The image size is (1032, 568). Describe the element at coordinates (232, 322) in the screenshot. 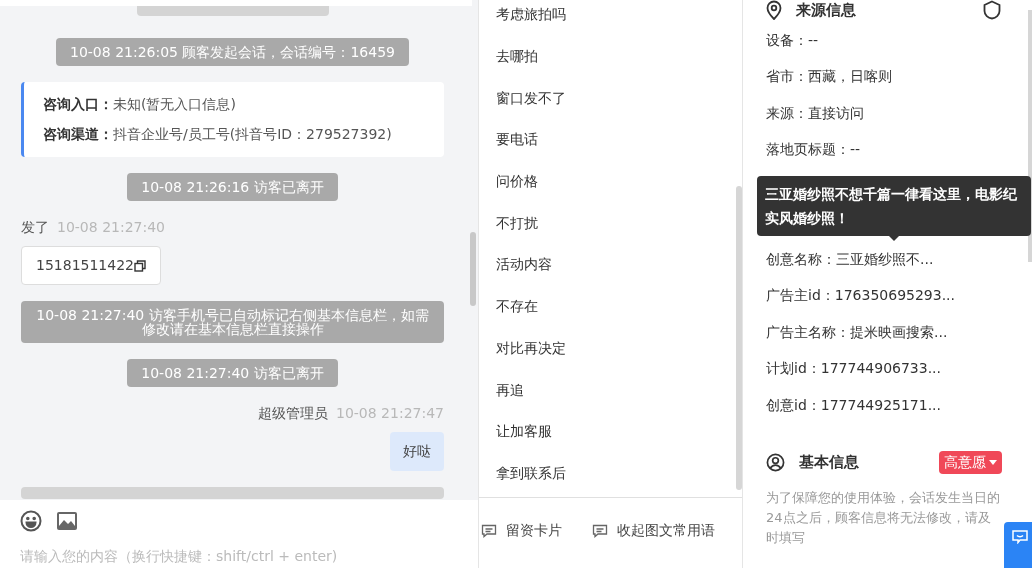

I see `system-message: 10-08 21:27:40 访客手机号已自动标记右侧基本信息栏，如需修改请在基本信息栏直接操作` at that location.